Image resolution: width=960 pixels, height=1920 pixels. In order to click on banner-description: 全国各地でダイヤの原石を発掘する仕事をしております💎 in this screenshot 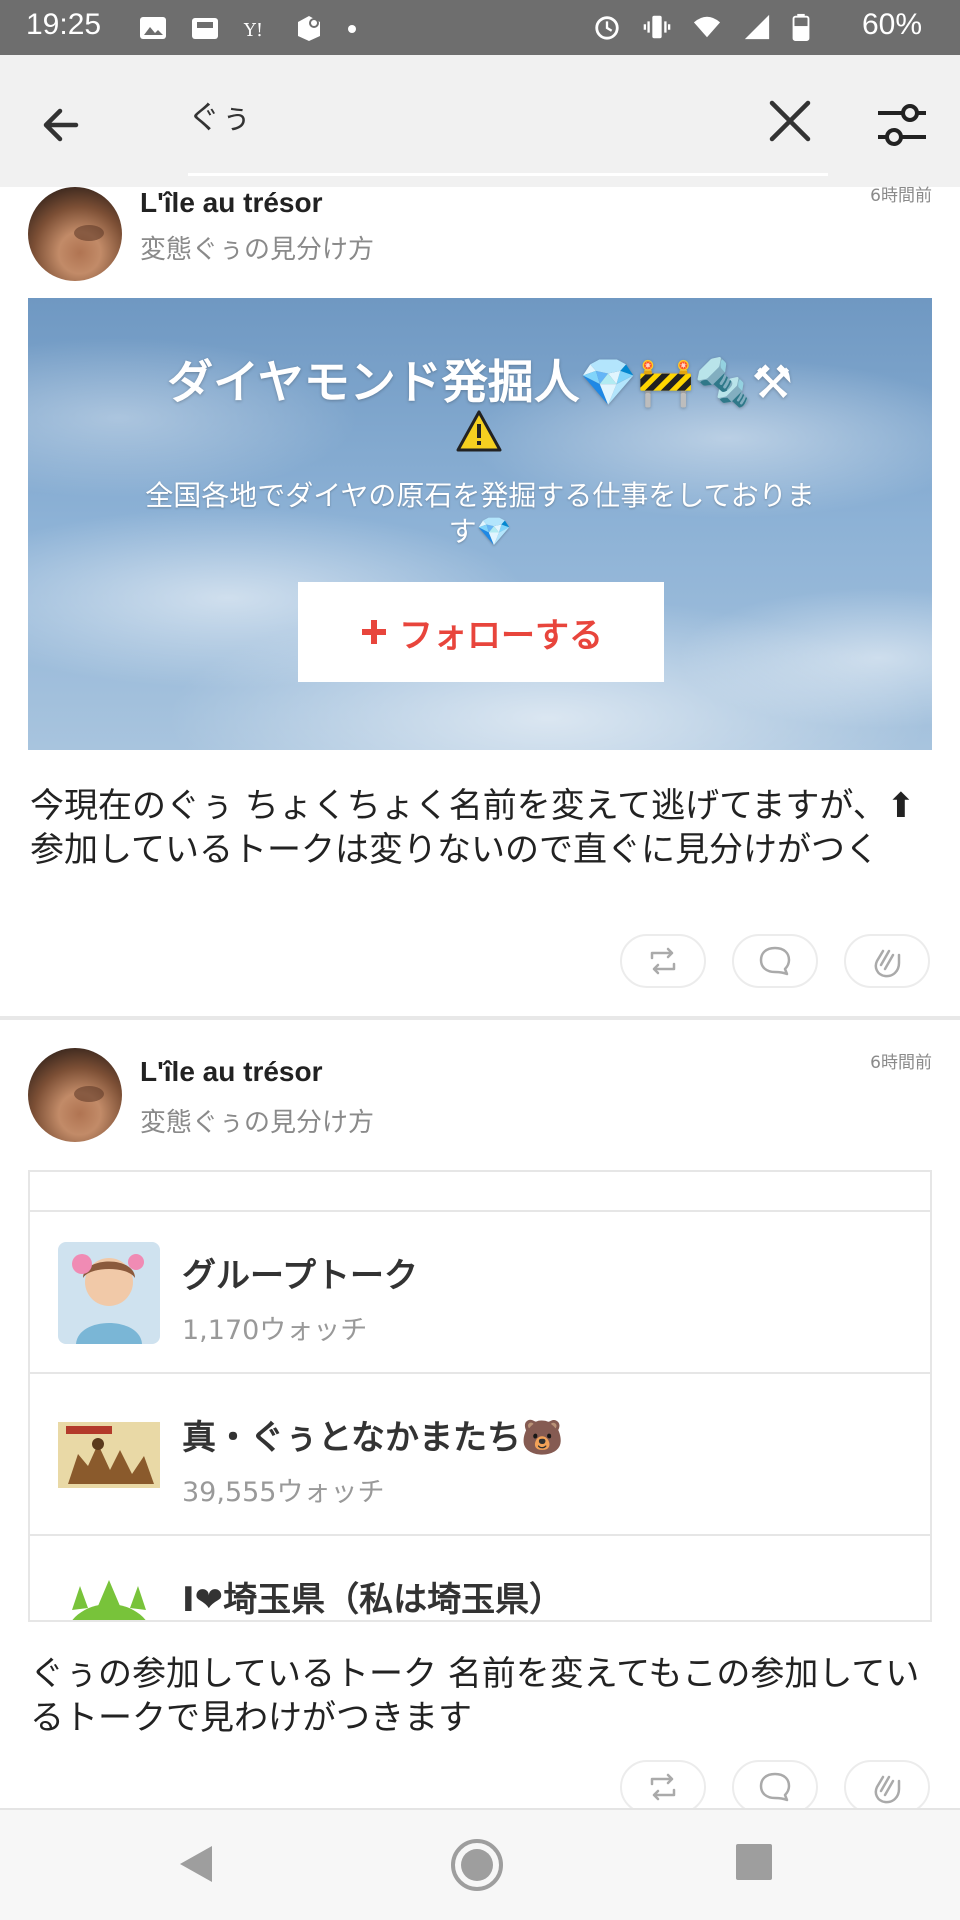, I will do `click(480, 513)`.